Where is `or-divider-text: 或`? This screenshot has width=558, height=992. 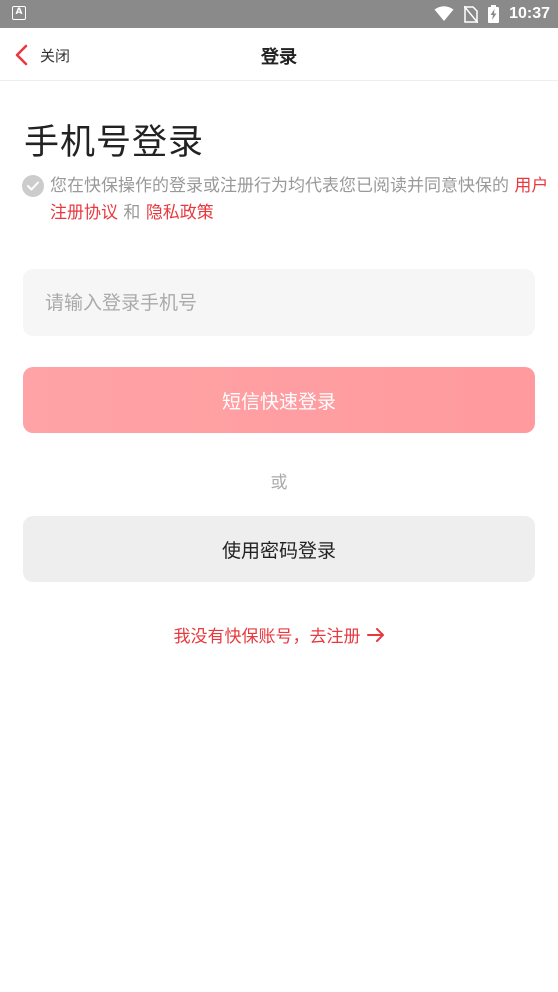
or-divider-text: 或 is located at coordinates (279, 483).